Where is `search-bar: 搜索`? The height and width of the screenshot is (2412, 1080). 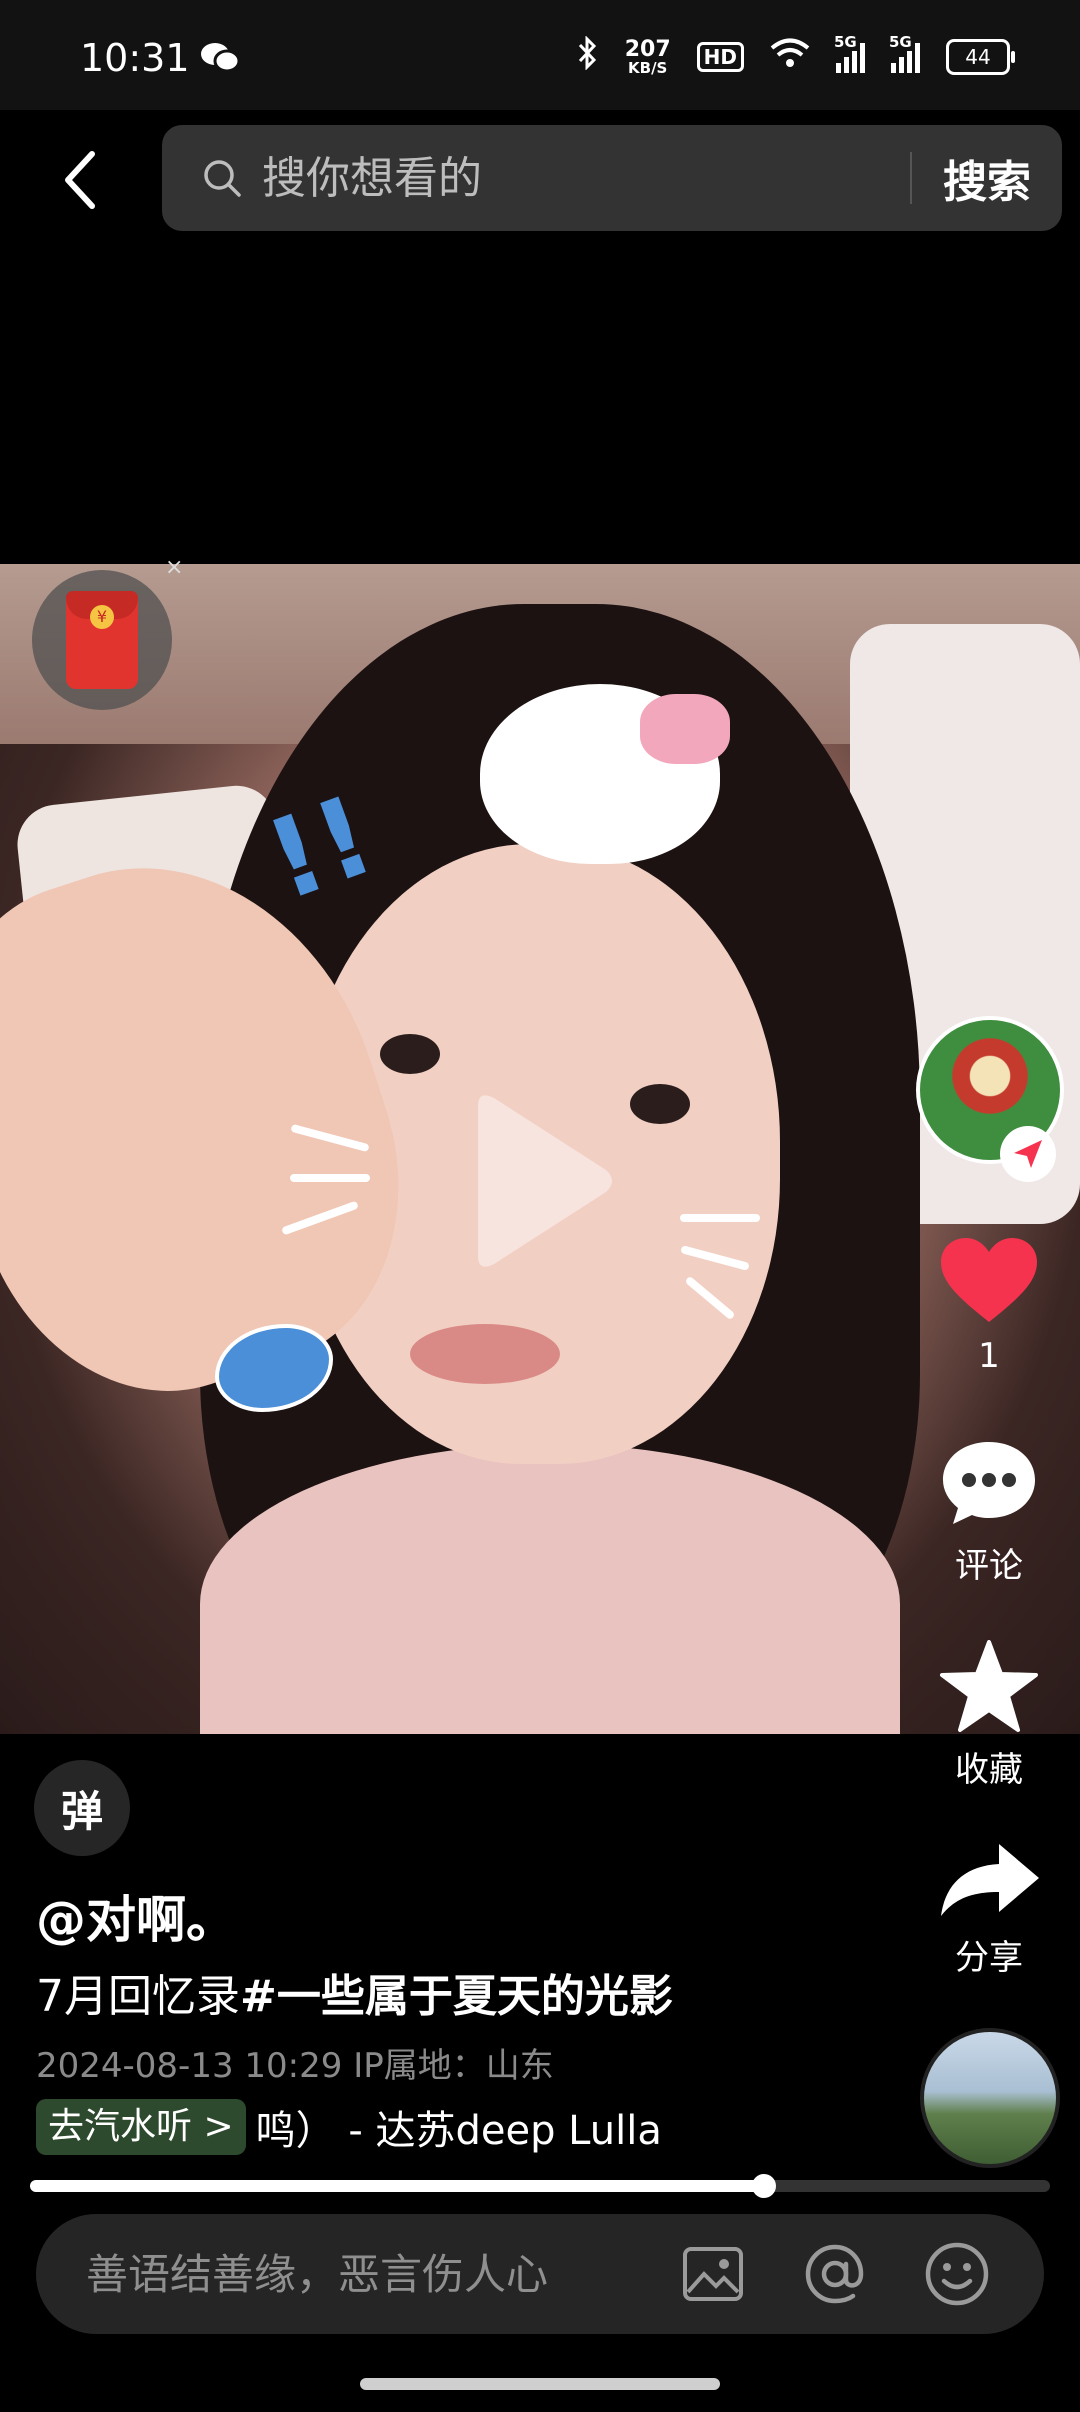
search-bar: 搜索 is located at coordinates (612, 178).